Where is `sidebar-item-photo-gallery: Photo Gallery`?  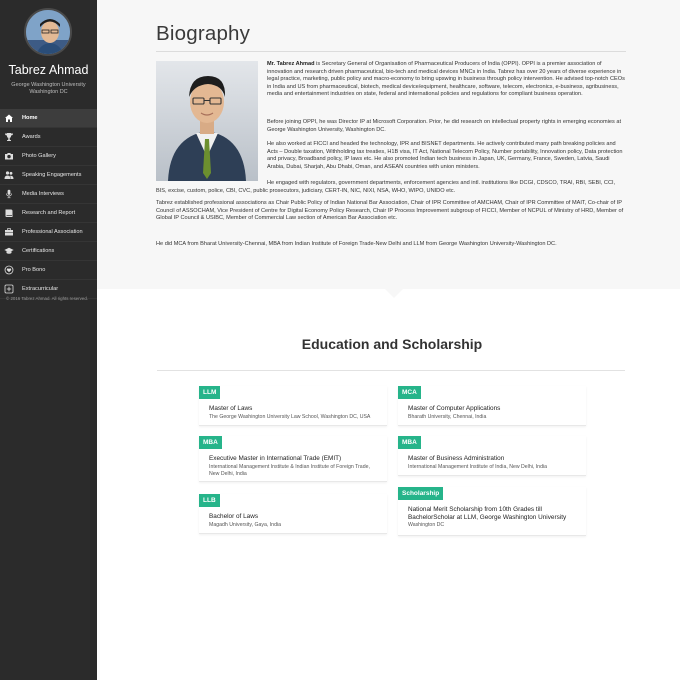
sidebar-item-photo-gallery: Photo Gallery is located at coordinates (48, 156).